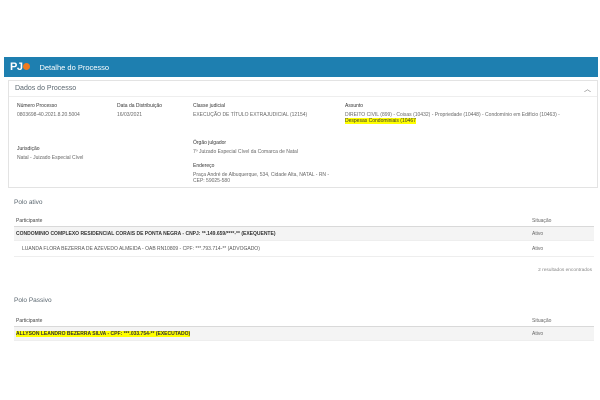 This screenshot has height=400, width=600. What do you see at coordinates (50, 157) in the screenshot?
I see `jurisdicao-value: Natal - Juizado Especial Cível` at bounding box center [50, 157].